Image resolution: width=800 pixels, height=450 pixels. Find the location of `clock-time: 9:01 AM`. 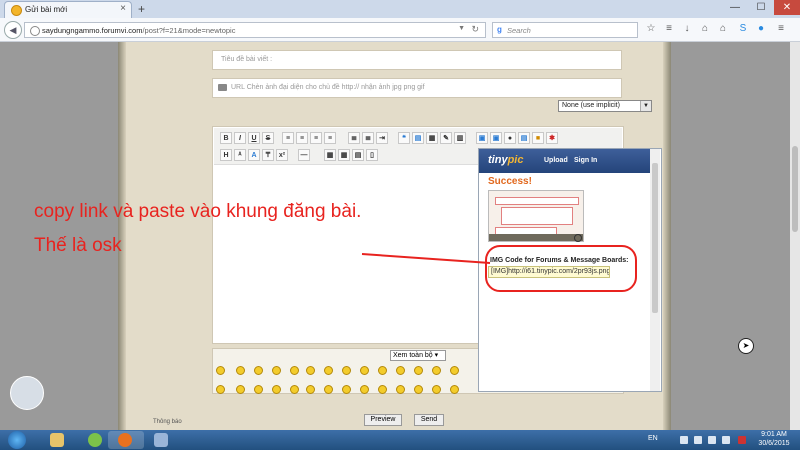

clock-time: 9:01 AM is located at coordinates (774, 434).